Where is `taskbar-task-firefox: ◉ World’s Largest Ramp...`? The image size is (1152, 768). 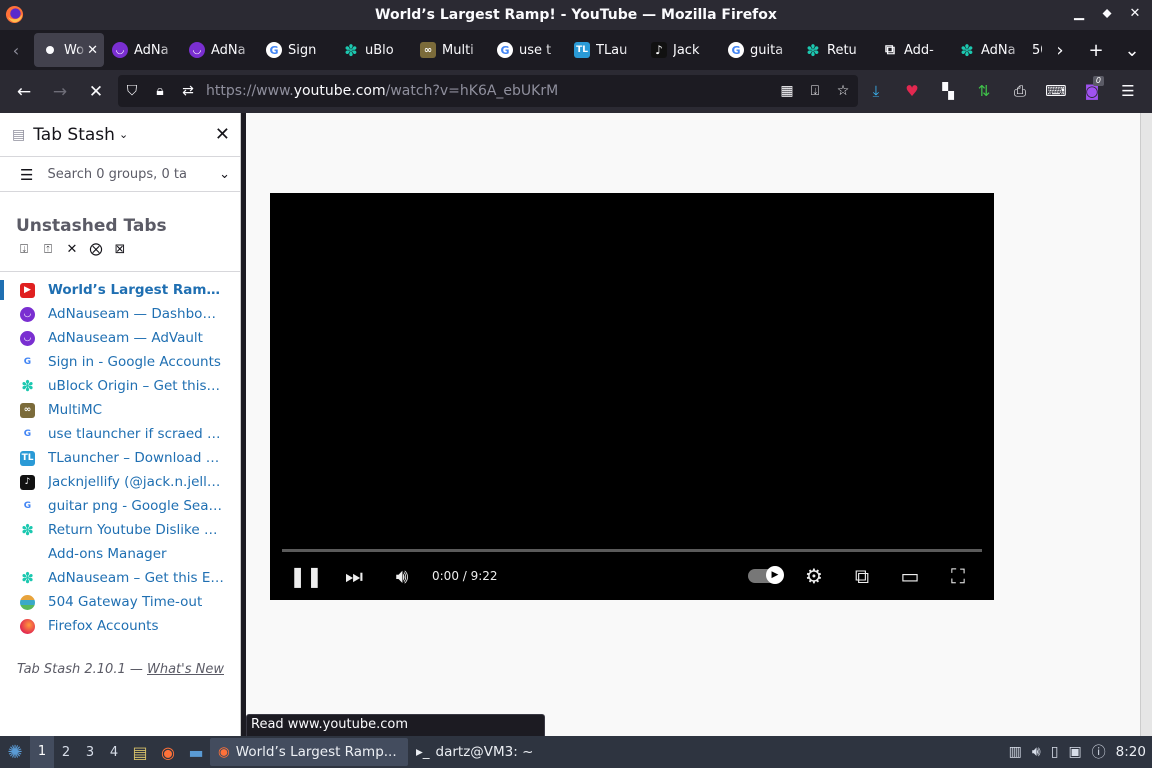
taskbar-task-firefox: ◉ World’s Largest Ramp... is located at coordinates (309, 752).